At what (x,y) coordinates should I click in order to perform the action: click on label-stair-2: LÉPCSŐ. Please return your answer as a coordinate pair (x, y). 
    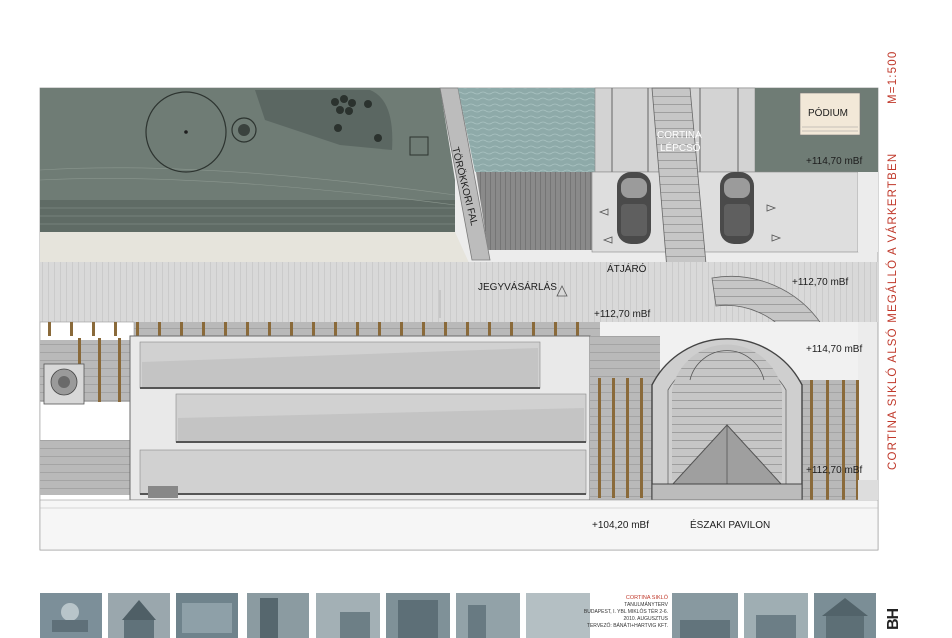
    Looking at the image, I should click on (680, 147).